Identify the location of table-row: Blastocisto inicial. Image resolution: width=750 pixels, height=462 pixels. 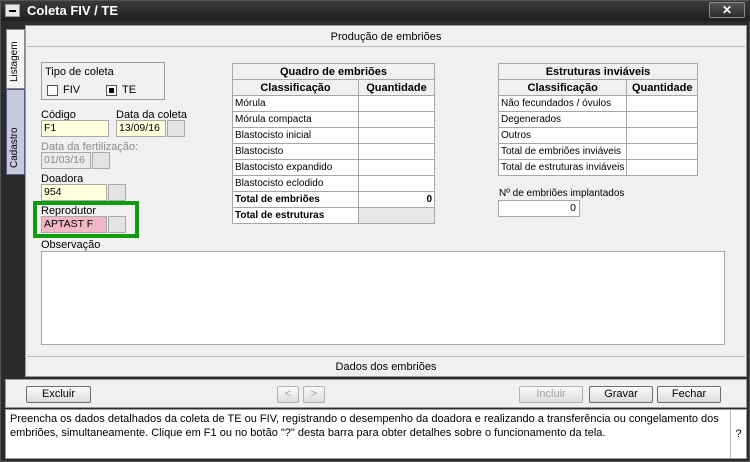
(333, 135).